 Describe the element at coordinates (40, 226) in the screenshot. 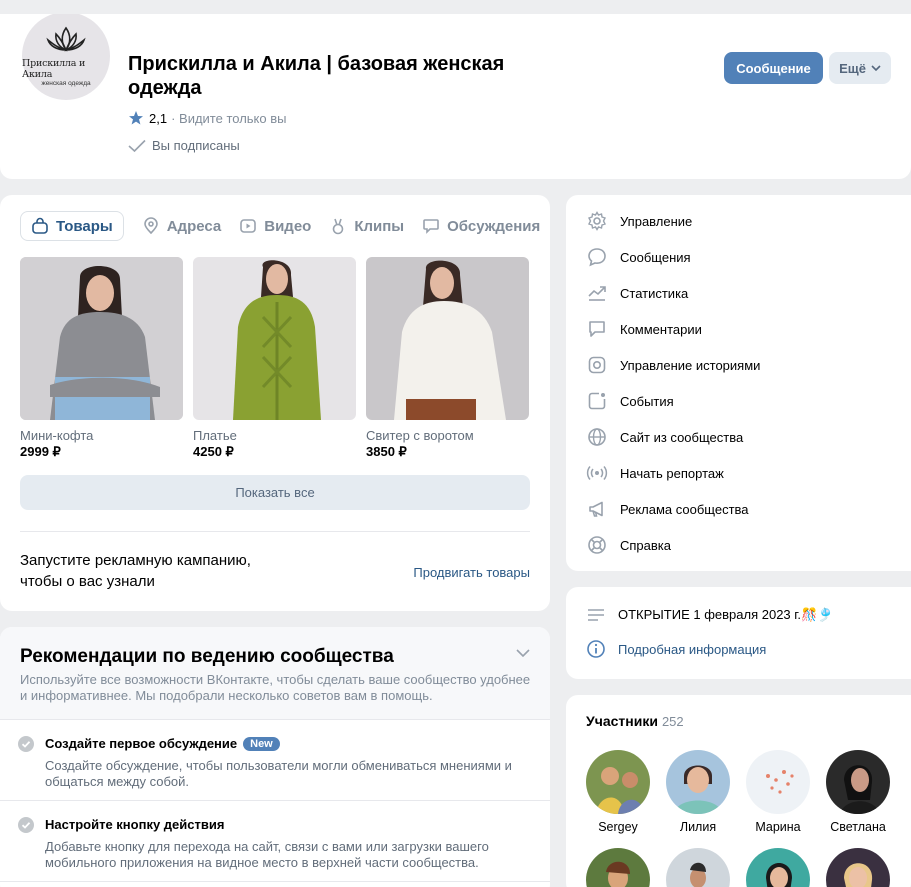

I see `bag-icon` at that location.